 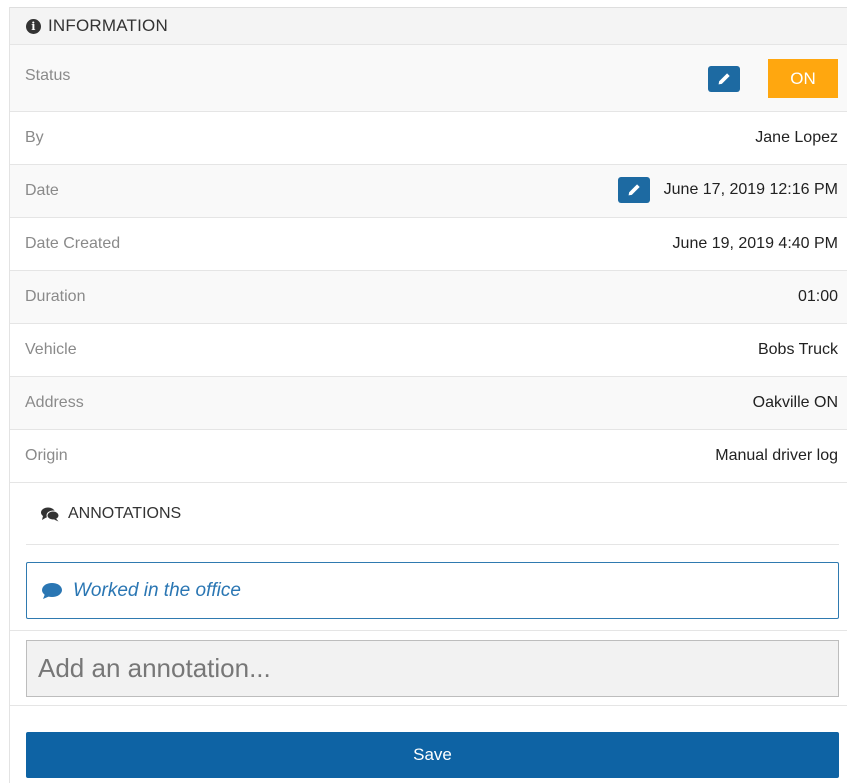 What do you see at coordinates (46, 455) in the screenshot?
I see `origin-label: Origin` at bounding box center [46, 455].